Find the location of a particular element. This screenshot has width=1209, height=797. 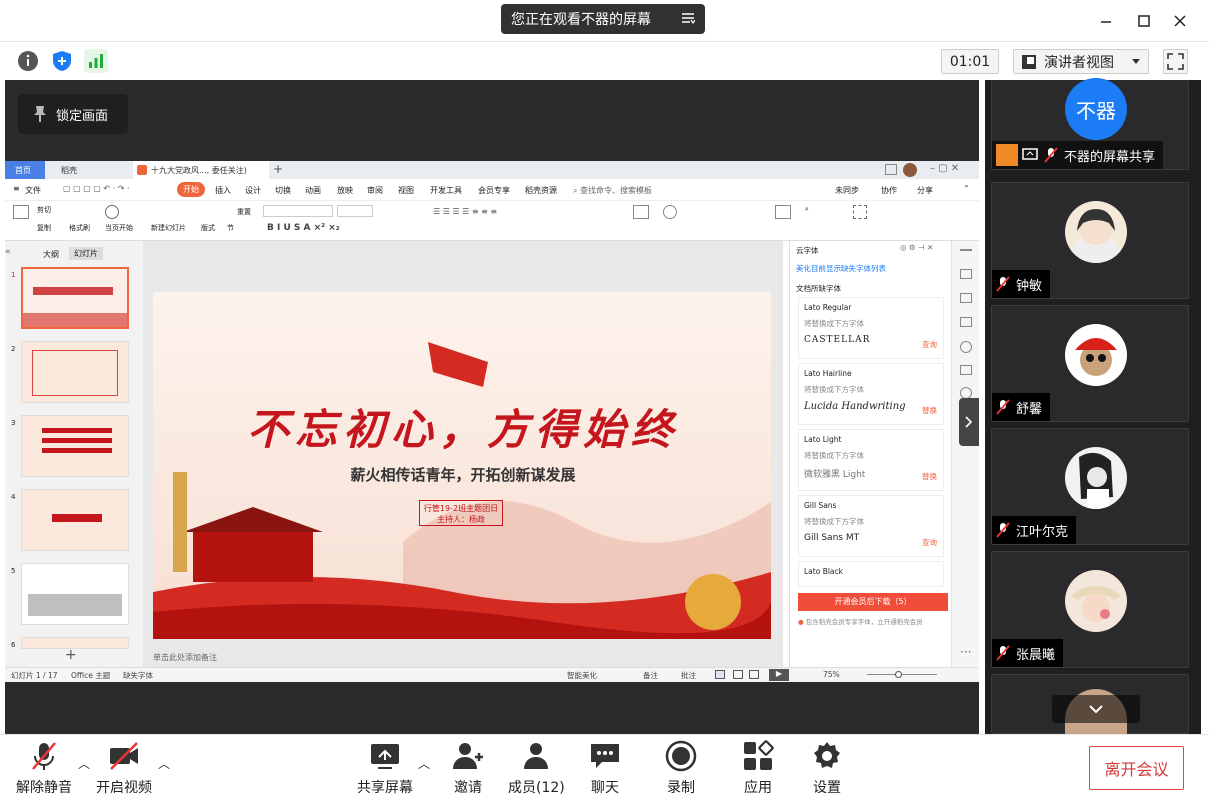

view-mode-dropdown: 演讲者视图 is located at coordinates (1081, 61).